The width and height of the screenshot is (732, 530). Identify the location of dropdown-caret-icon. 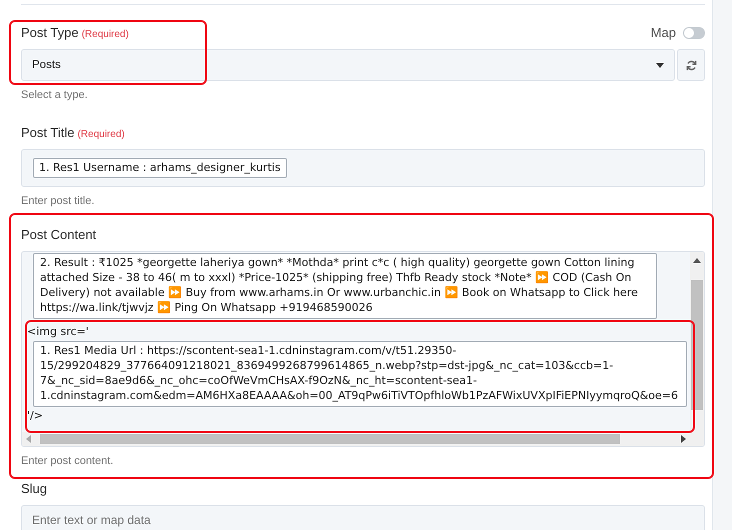
(660, 65).